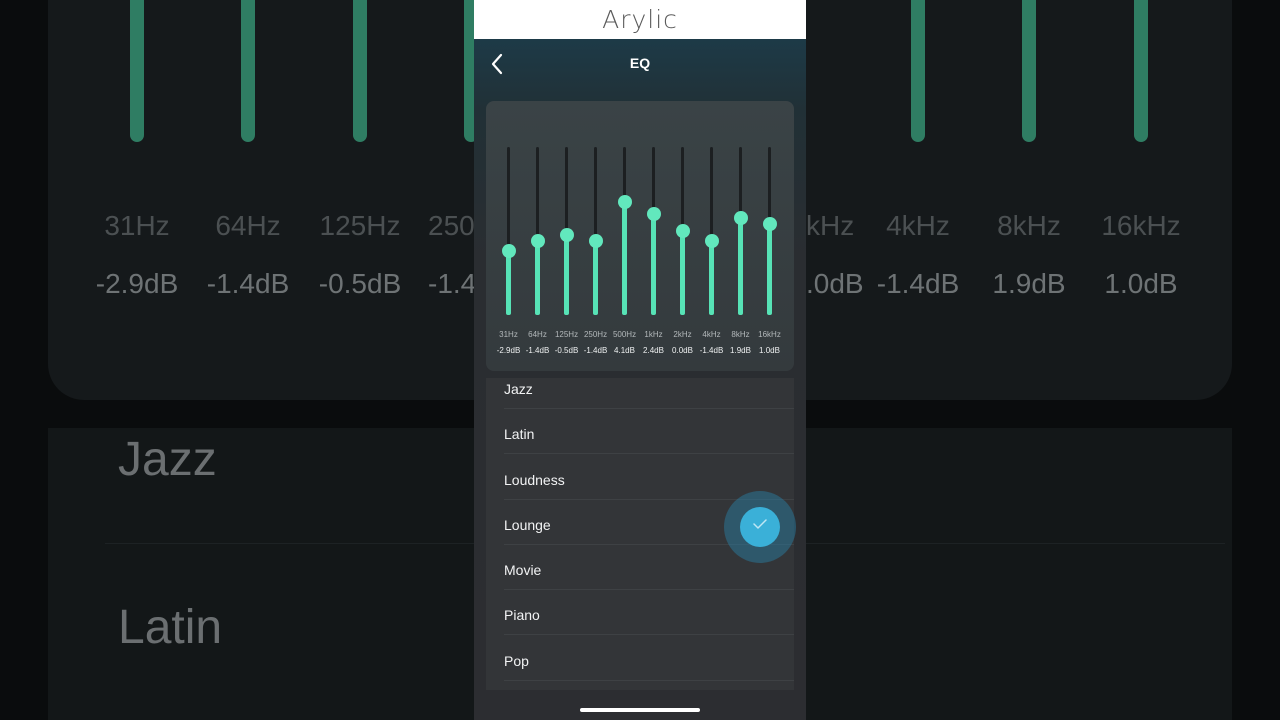 Image resolution: width=1280 pixels, height=720 pixels. What do you see at coordinates (523, 570) in the screenshot?
I see `preset-label: Movie` at bounding box center [523, 570].